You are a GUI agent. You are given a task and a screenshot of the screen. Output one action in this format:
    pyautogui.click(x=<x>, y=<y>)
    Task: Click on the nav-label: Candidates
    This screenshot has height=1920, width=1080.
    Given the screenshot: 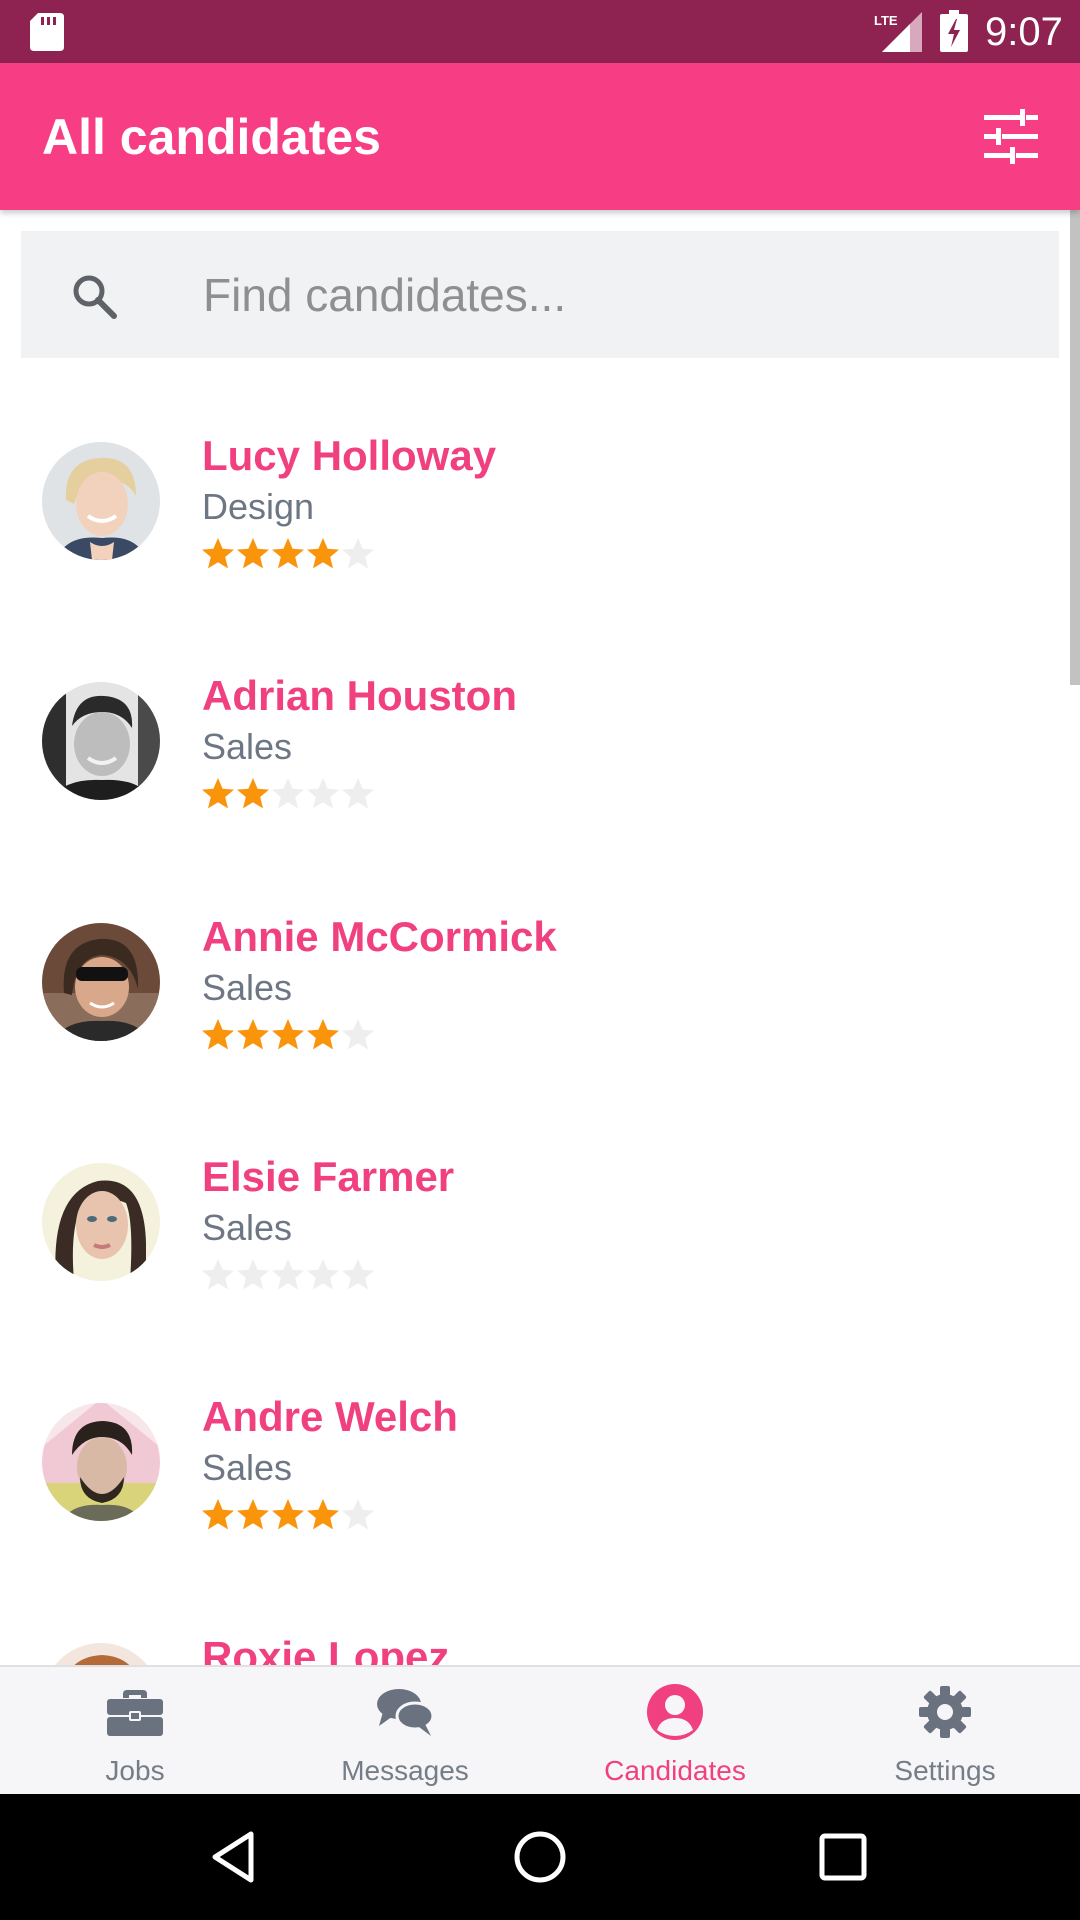 What is the action you would take?
    pyautogui.click(x=675, y=1770)
    